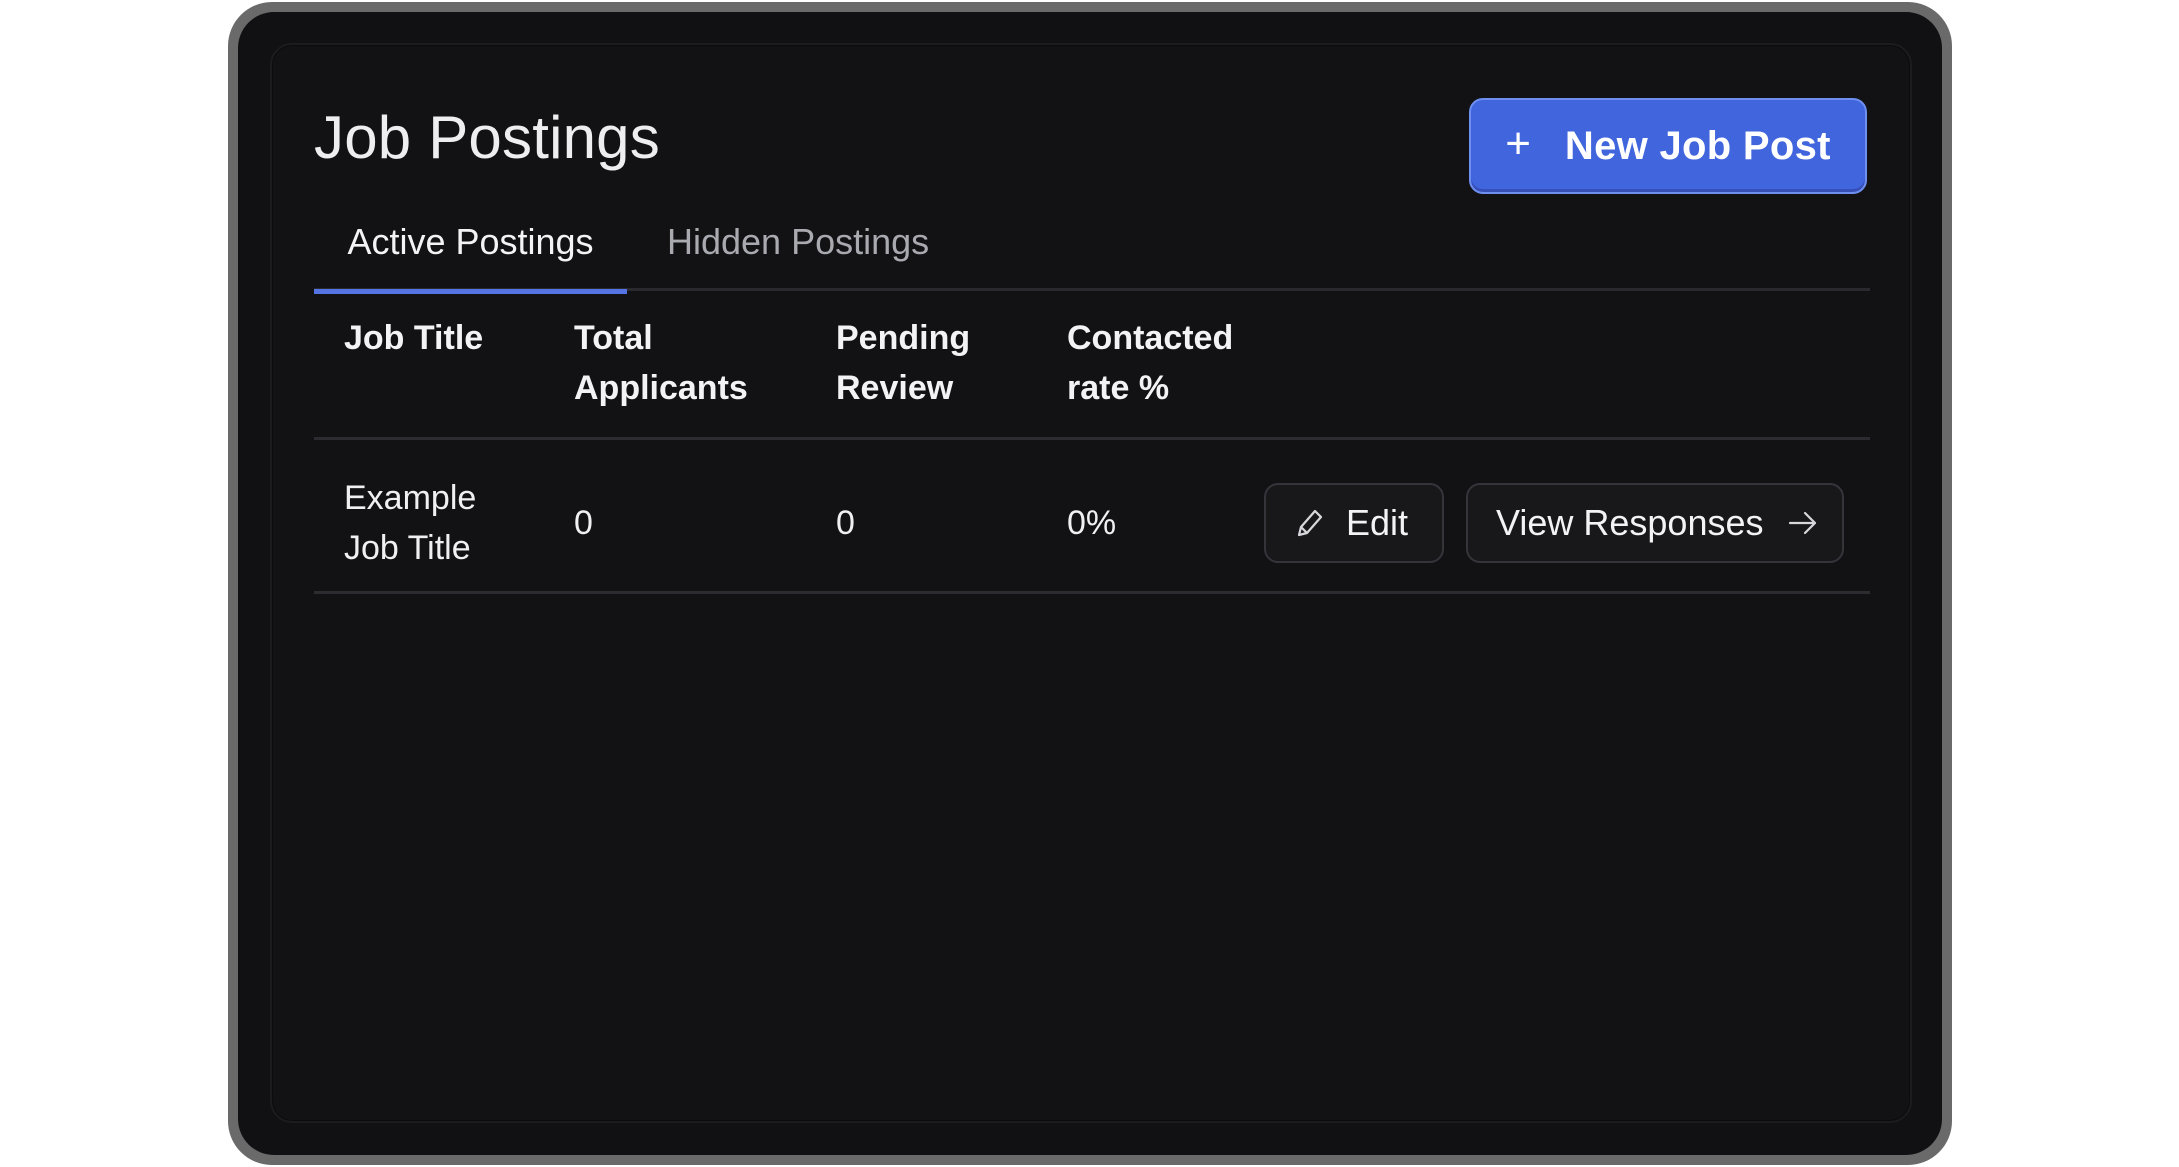  Describe the element at coordinates (444, 365) in the screenshot. I see `column-header-job-title: Job Title` at that location.